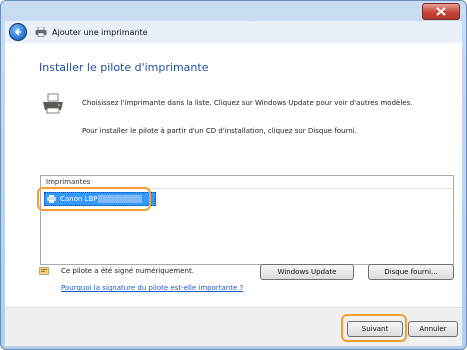  Describe the element at coordinates (124, 67) in the screenshot. I see `page-heading: Installer le pilote d'imprimante` at that location.